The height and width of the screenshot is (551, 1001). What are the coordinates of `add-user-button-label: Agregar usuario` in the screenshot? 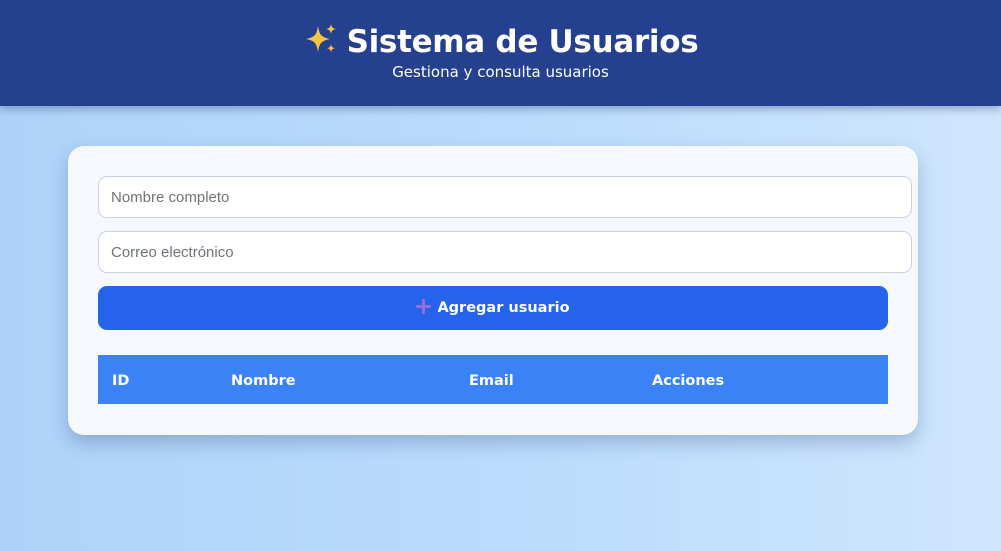 It's located at (503, 308).